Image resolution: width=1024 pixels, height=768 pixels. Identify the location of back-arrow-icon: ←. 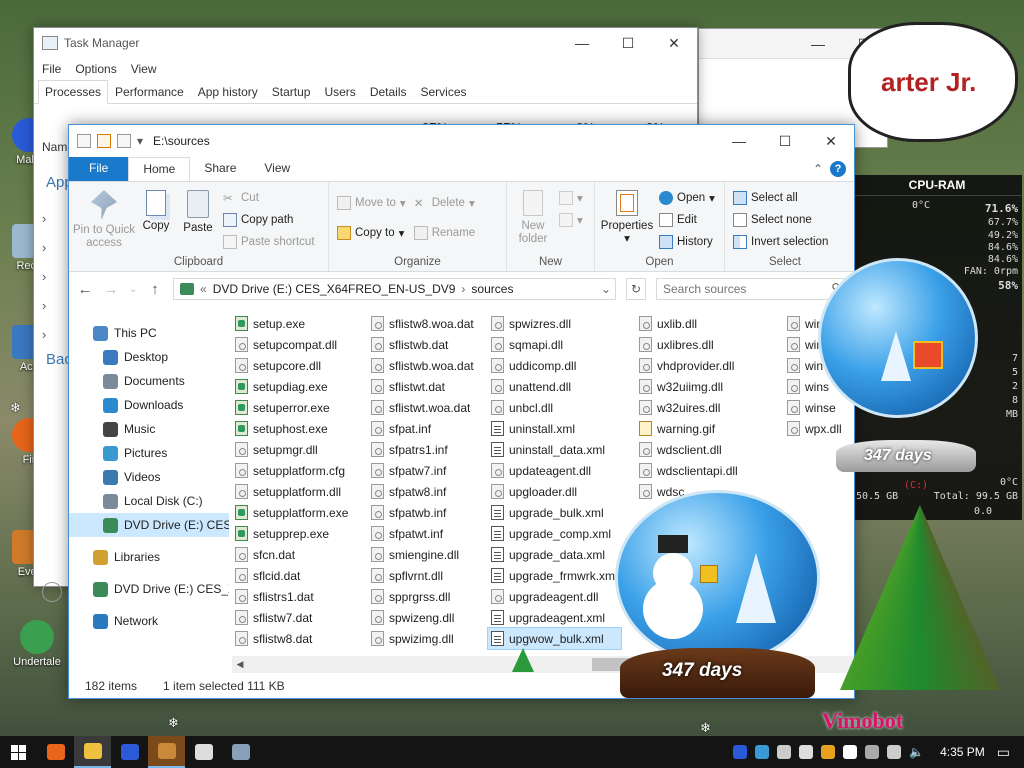
(85, 289).